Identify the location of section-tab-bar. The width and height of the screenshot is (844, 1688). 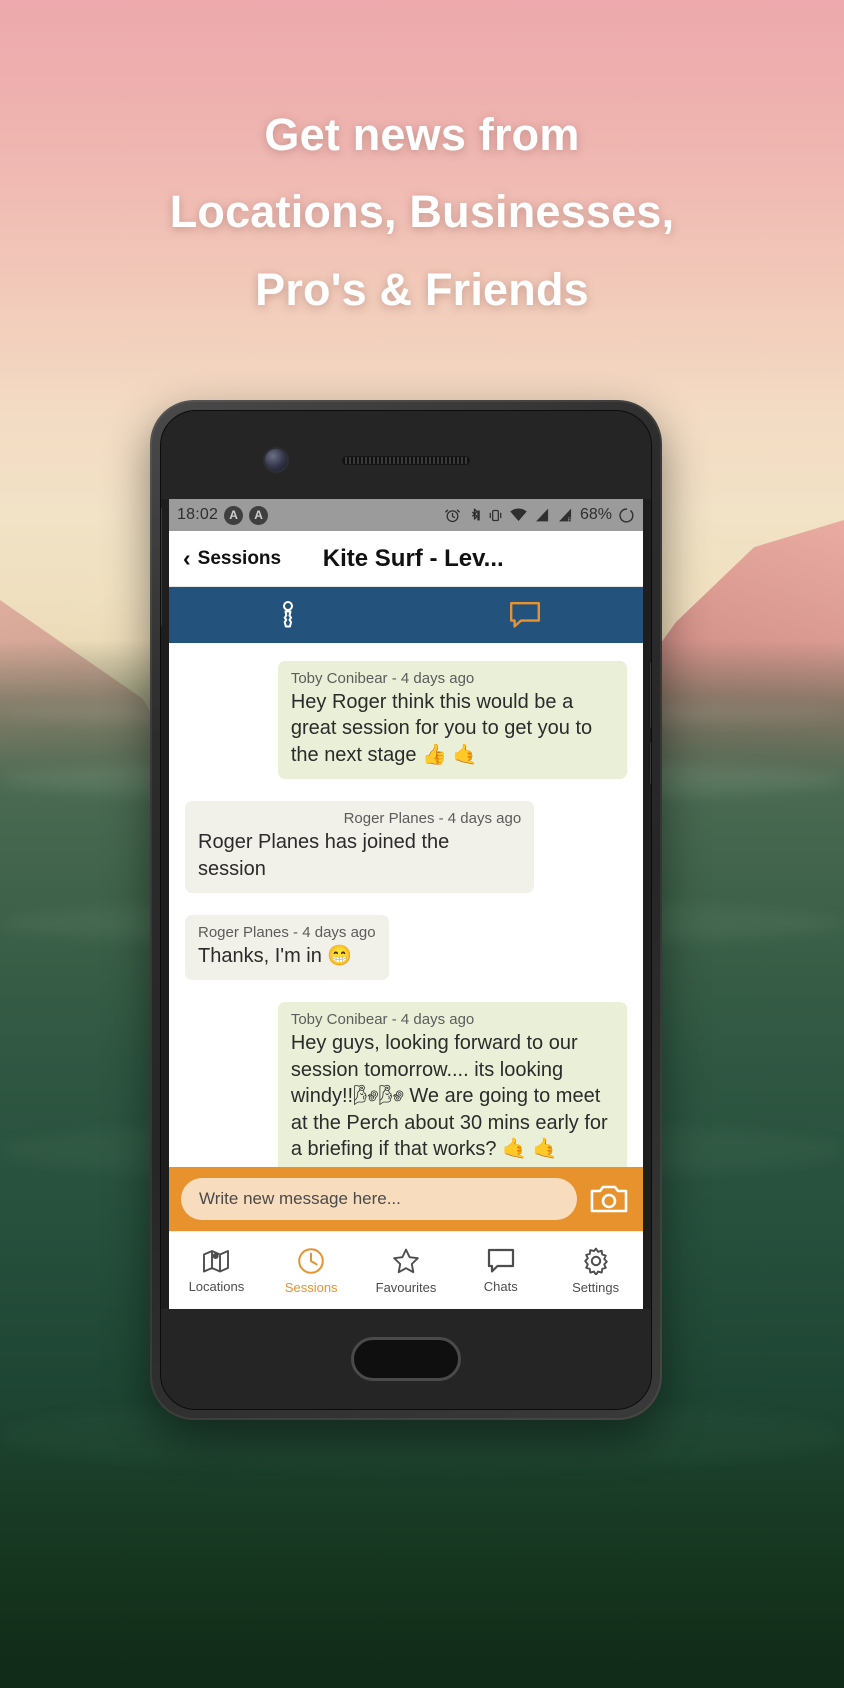
(406, 615).